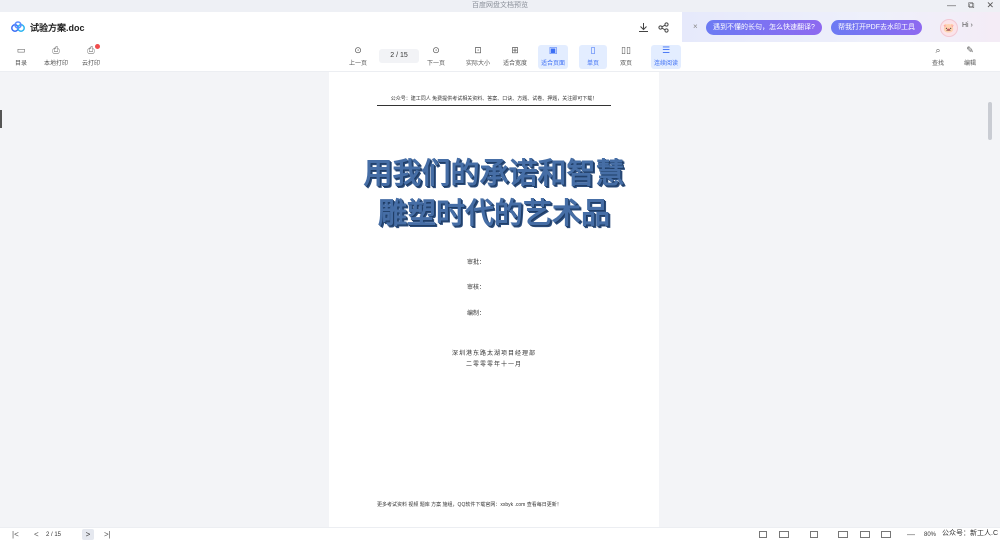 The image size is (1000, 541). Describe the element at coordinates (494, 173) in the screenshot. I see `title-line-1: 用我们的承诺和智慧` at that location.